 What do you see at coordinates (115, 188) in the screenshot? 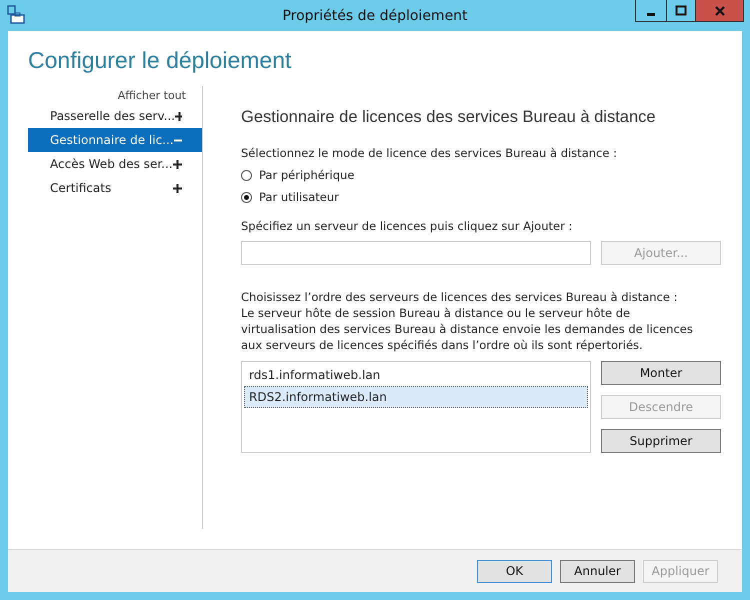
I see `sidebar-item: Certificats` at bounding box center [115, 188].